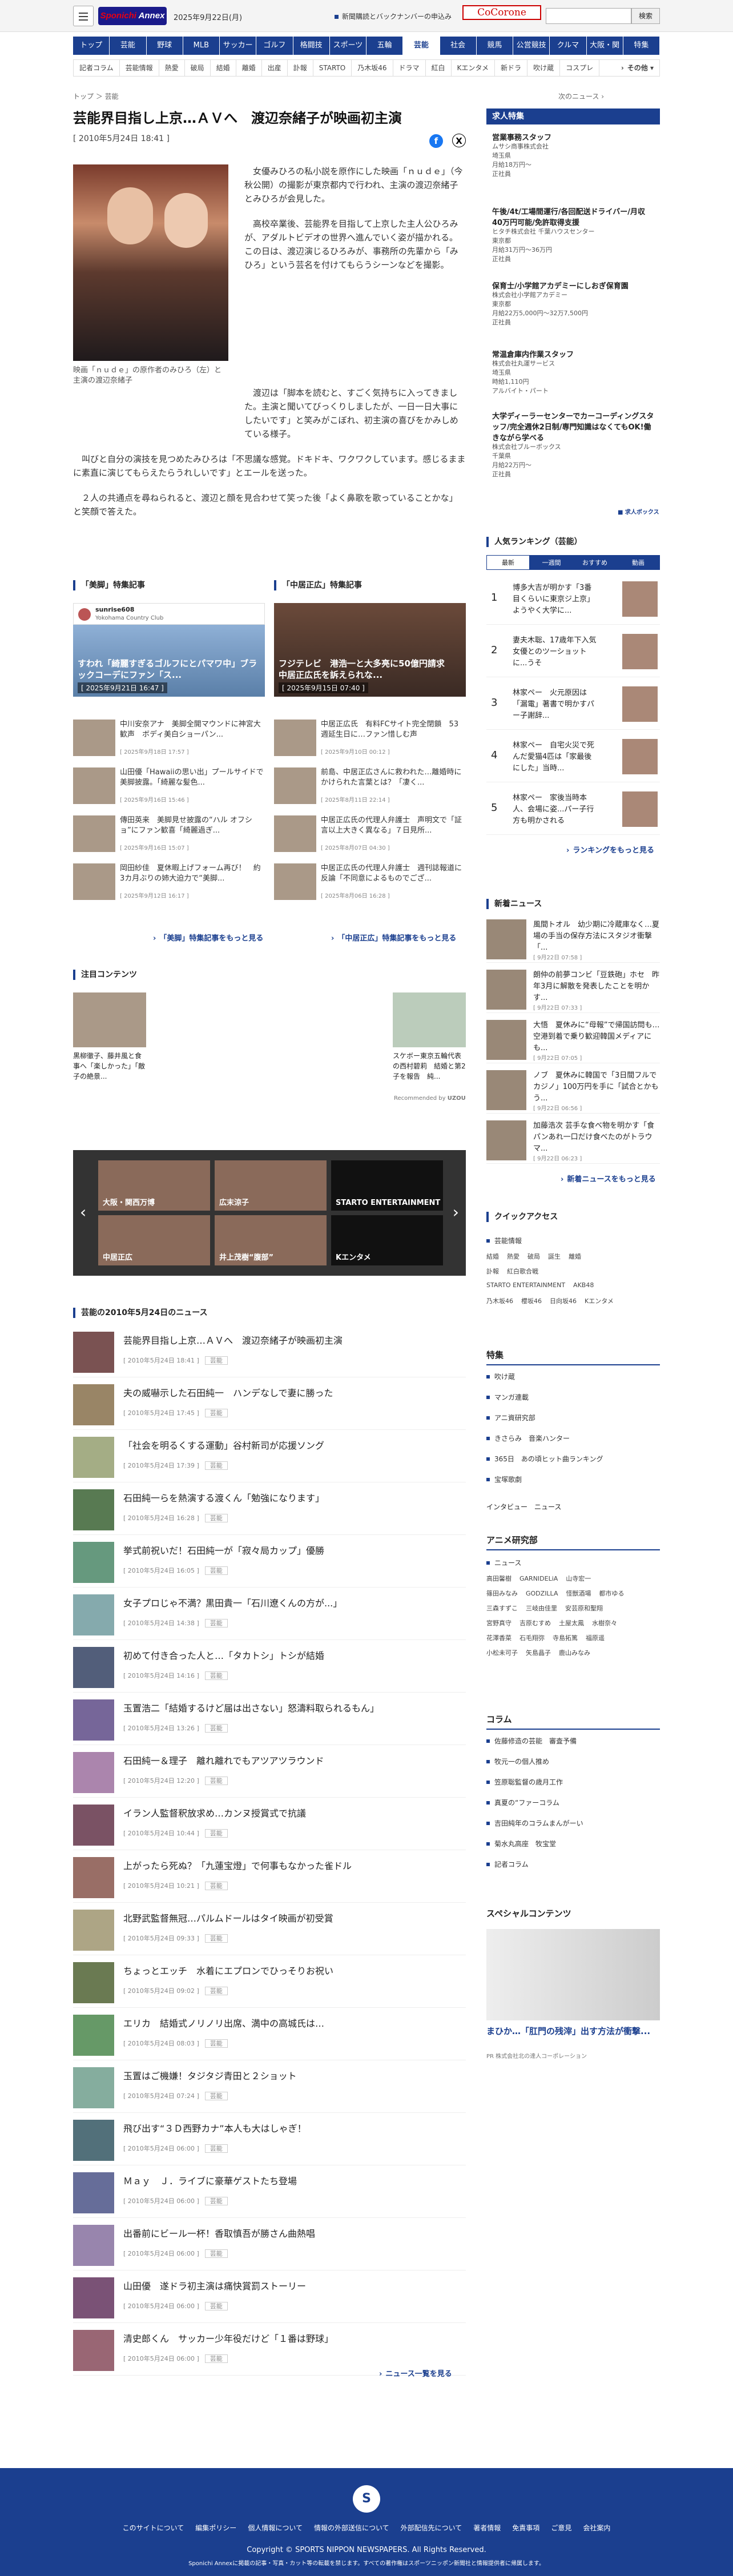 The height and width of the screenshot is (2576, 733). I want to click on tag-link: 小松未可子, so click(502, 1652).